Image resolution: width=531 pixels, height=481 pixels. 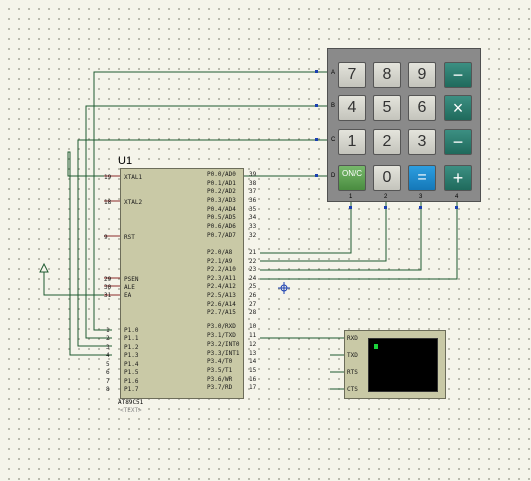 I want to click on mcu-pin-label: P3.1/TXD, so click(x=221, y=335).